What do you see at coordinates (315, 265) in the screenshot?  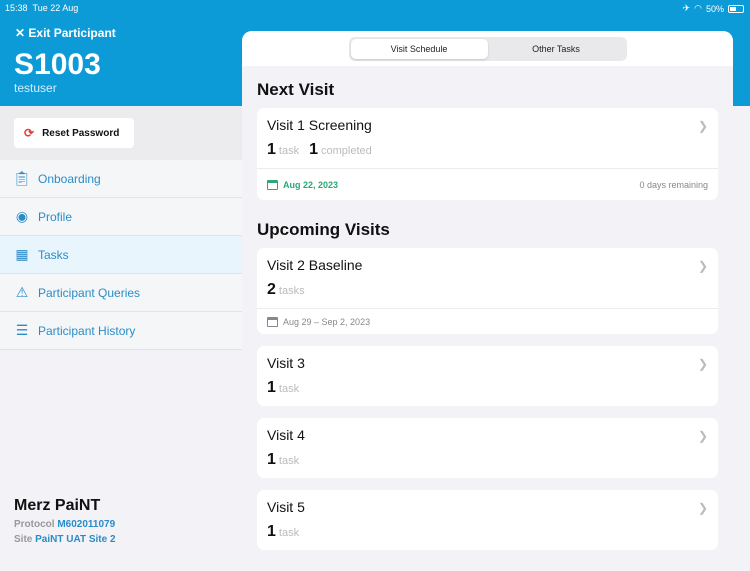 I see `visit-title: Visit 2 Baseline` at bounding box center [315, 265].